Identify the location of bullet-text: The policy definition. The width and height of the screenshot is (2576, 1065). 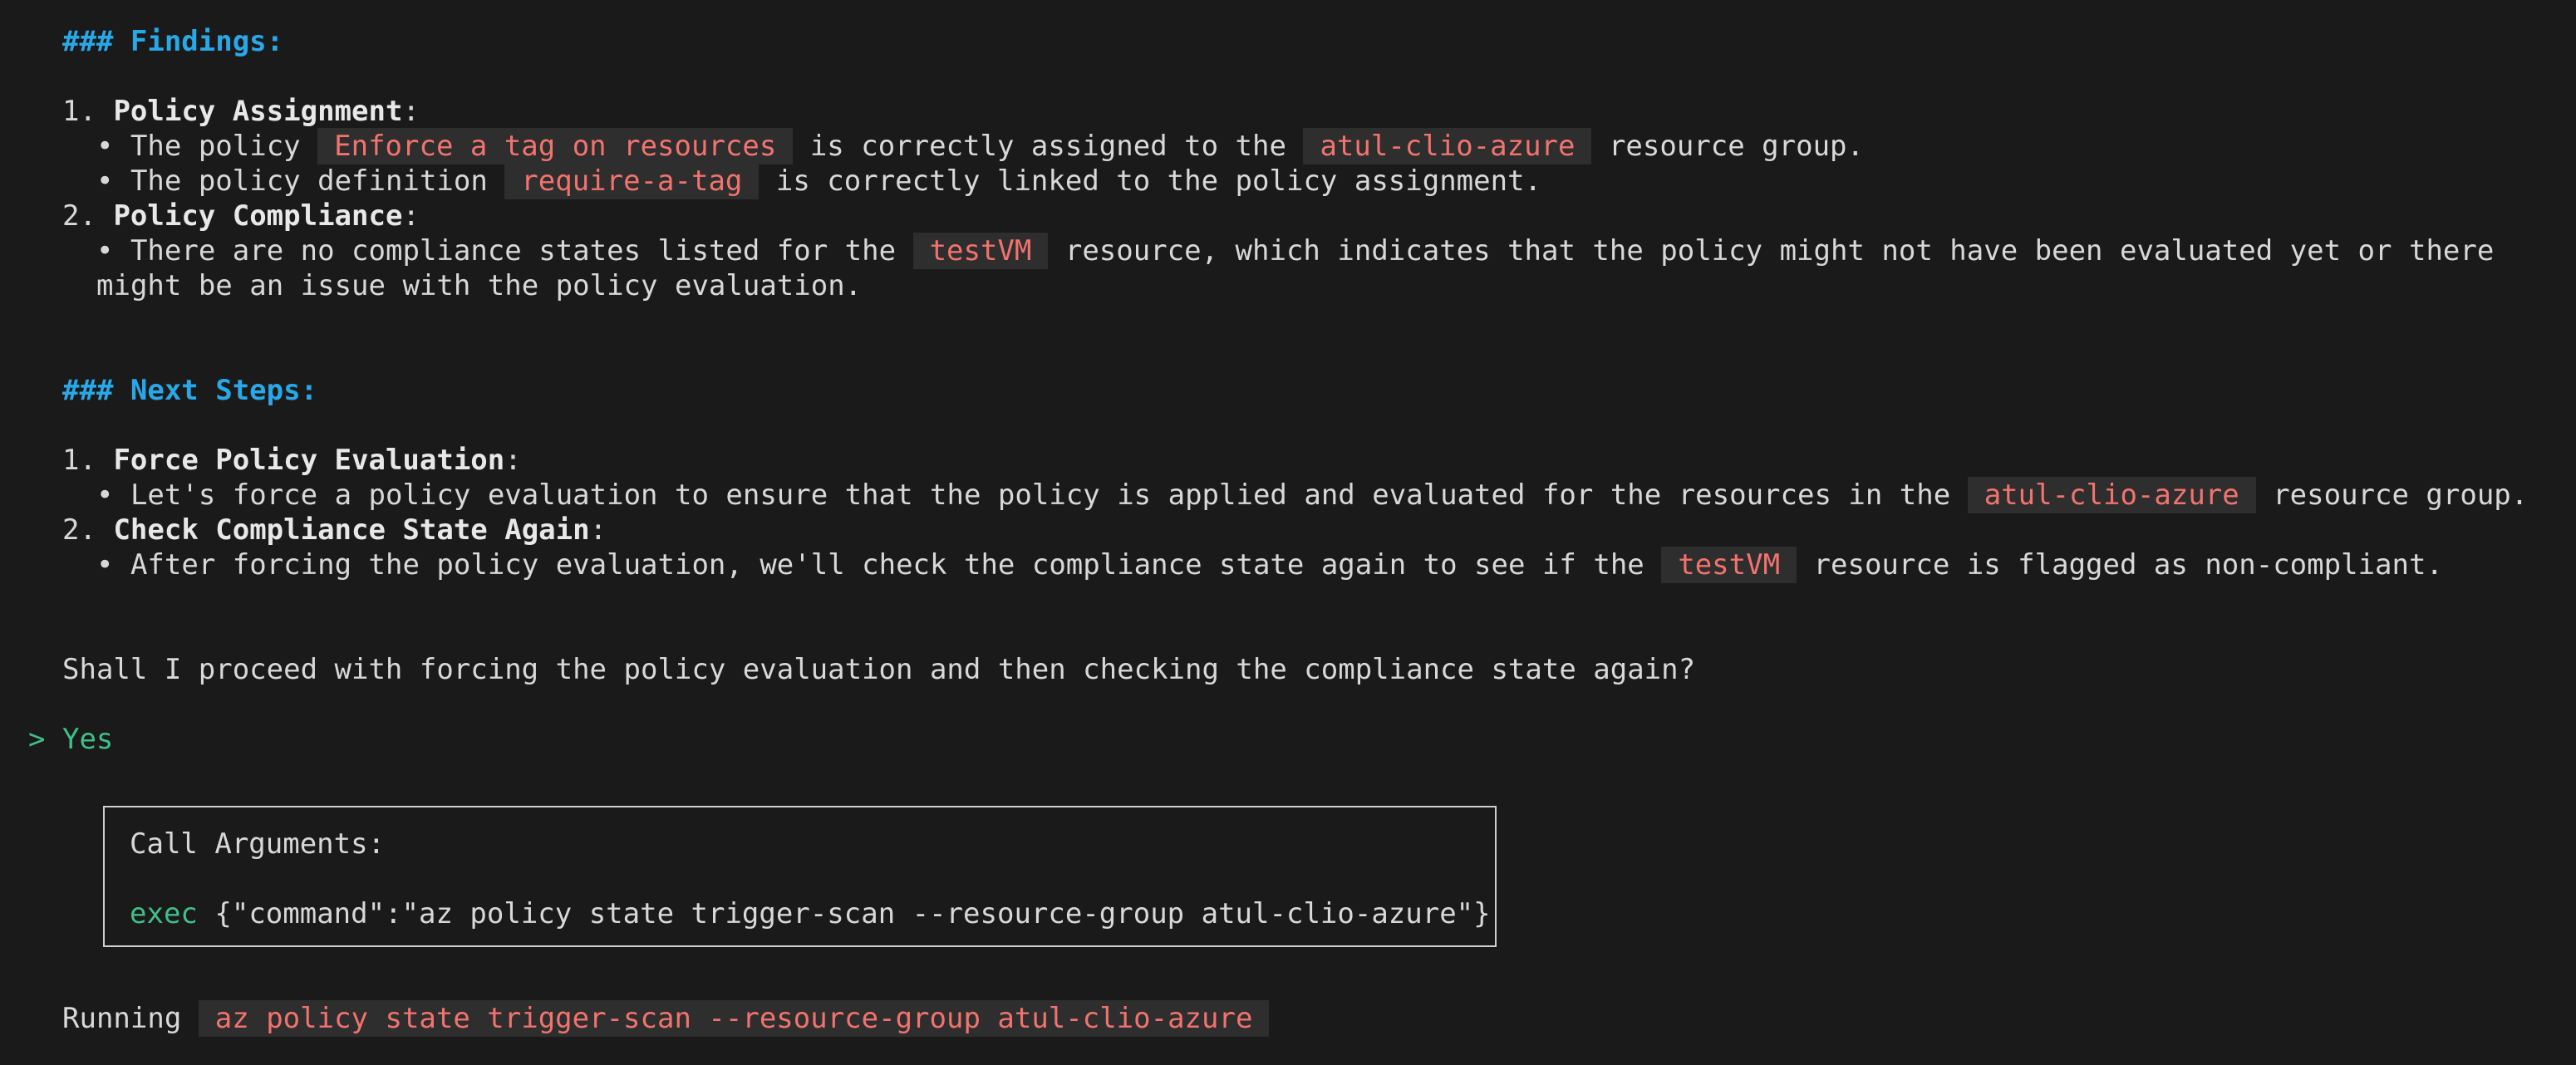
(317, 181).